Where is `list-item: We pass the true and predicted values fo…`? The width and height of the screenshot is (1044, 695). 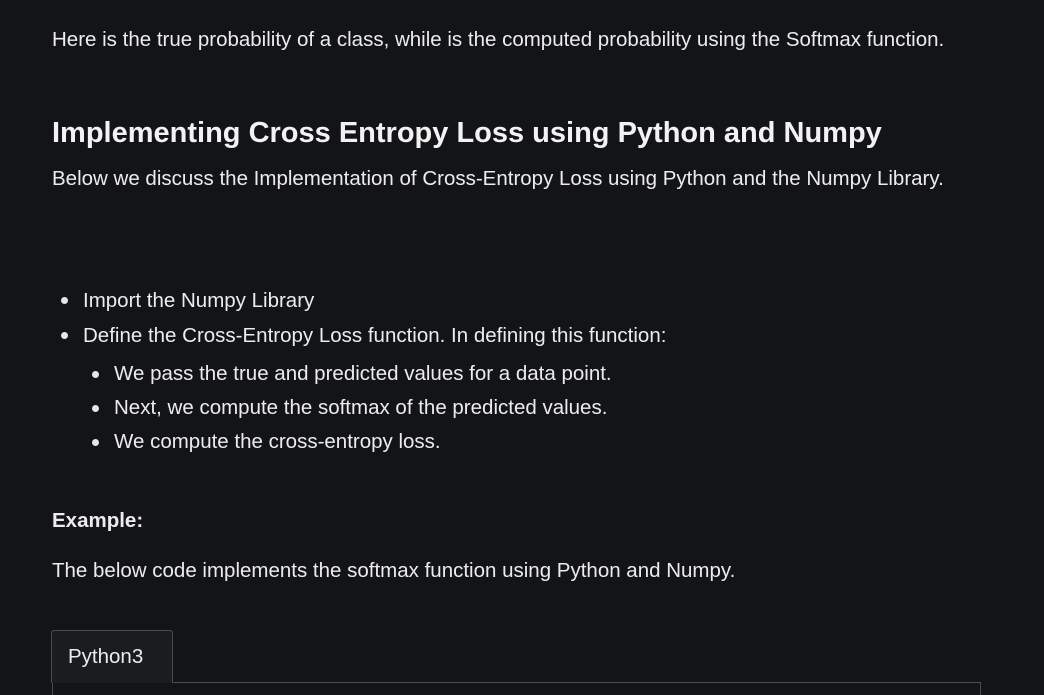
list-item: We pass the true and predicted values fo… is located at coordinates (532, 374).